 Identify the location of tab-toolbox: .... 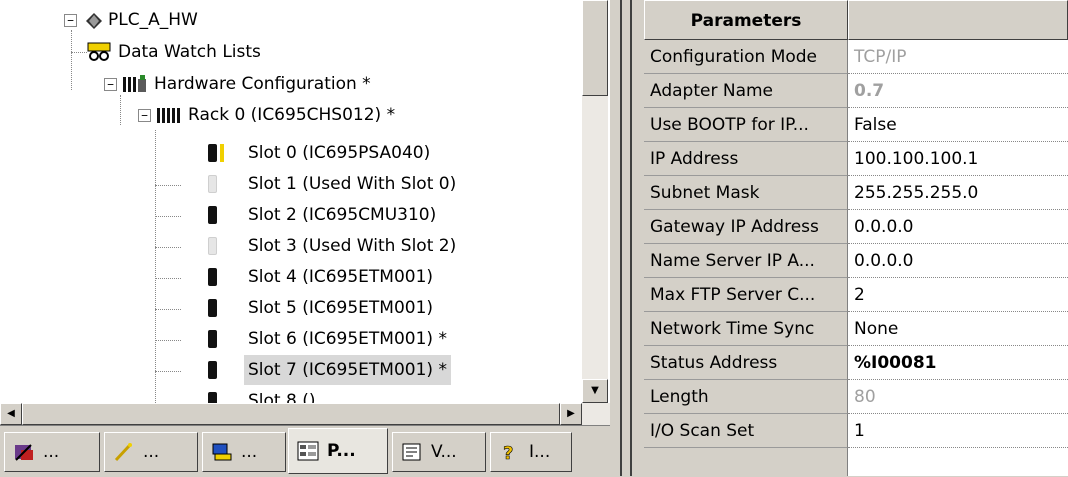
(151, 452).